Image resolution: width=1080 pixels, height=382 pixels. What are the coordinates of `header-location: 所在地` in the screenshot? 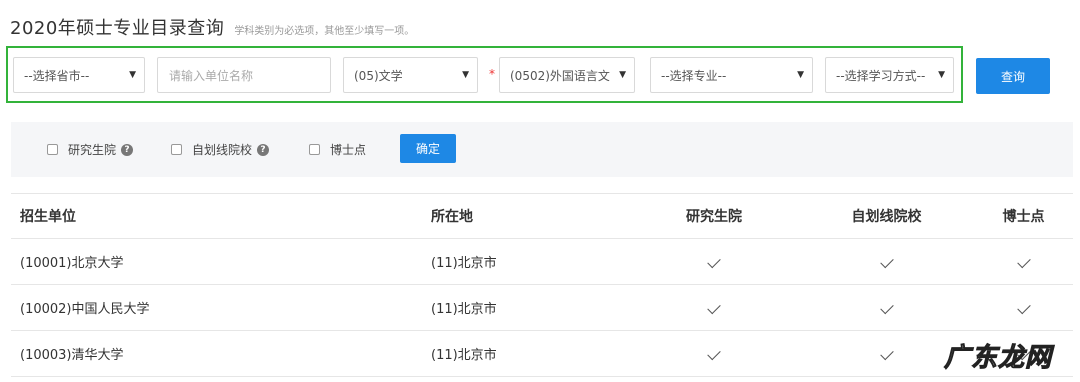 It's located at (524, 216).